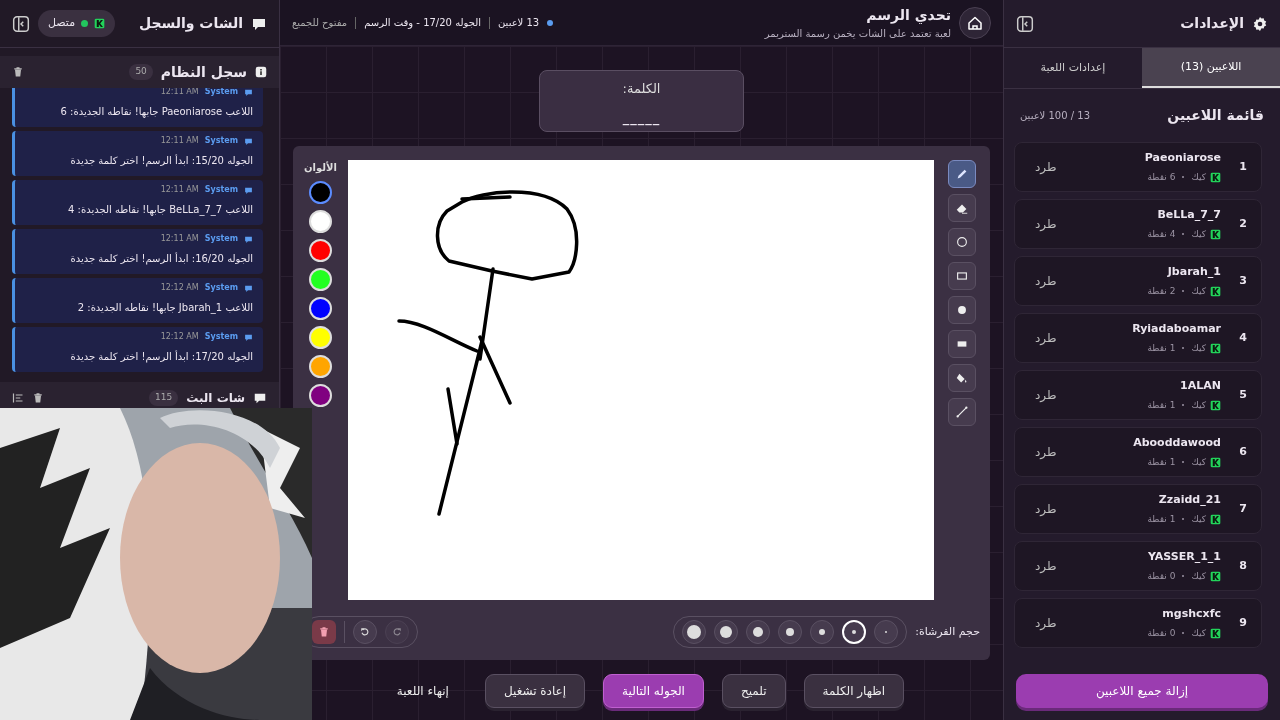  I want to click on filled-circle-icon, so click(962, 310).